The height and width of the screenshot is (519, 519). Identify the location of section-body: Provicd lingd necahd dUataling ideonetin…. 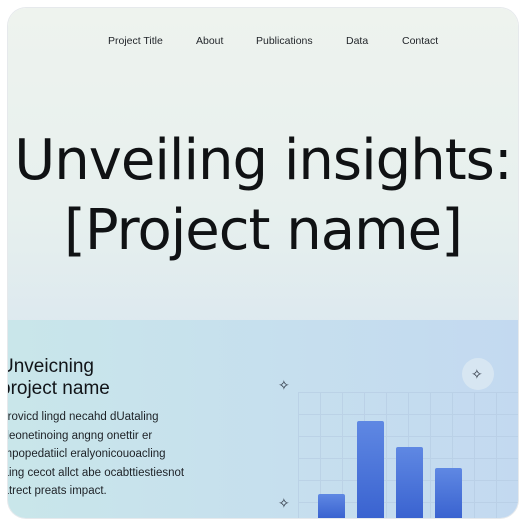
(96, 454).